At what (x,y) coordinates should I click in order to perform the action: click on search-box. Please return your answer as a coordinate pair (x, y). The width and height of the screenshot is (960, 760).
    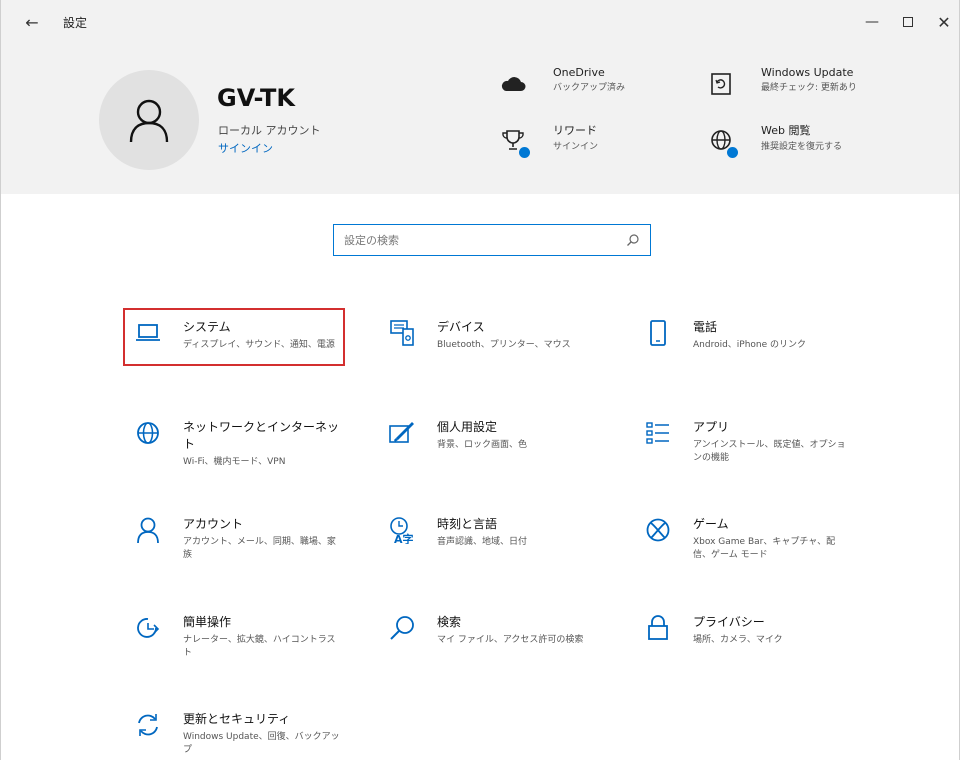
    Looking at the image, I should click on (492, 240).